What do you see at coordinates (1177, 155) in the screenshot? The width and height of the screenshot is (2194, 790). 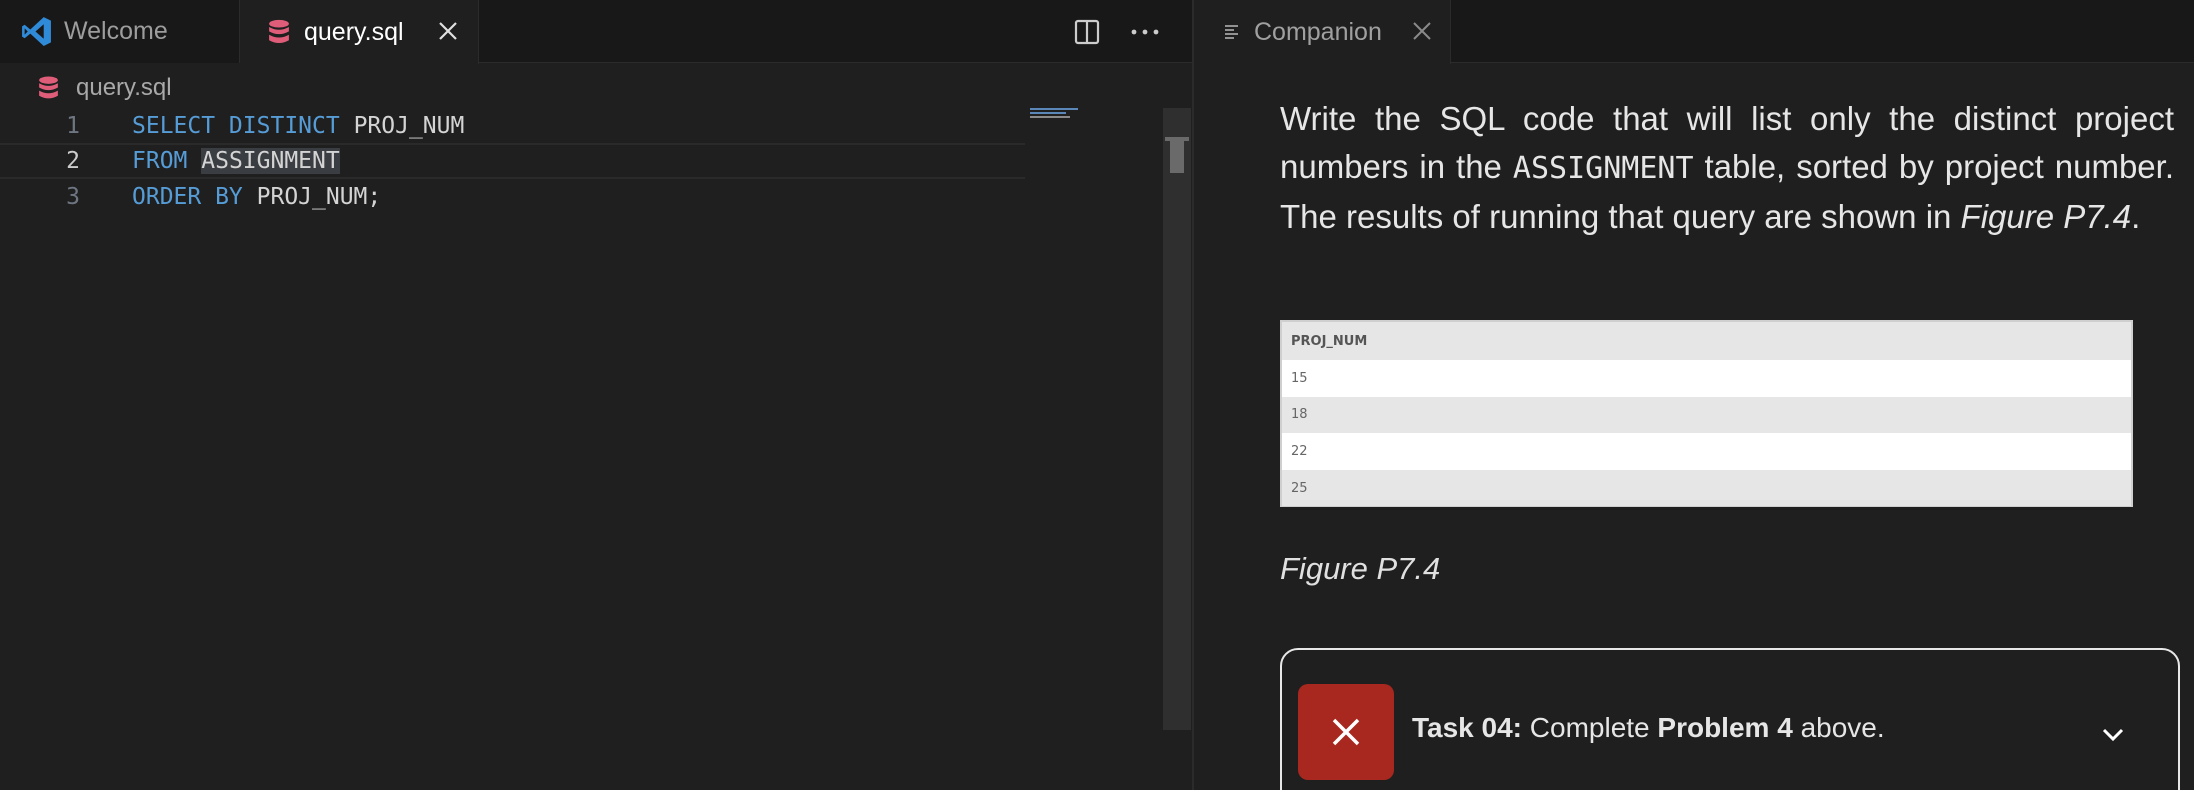 I see `scrollbar-thumb` at bounding box center [1177, 155].